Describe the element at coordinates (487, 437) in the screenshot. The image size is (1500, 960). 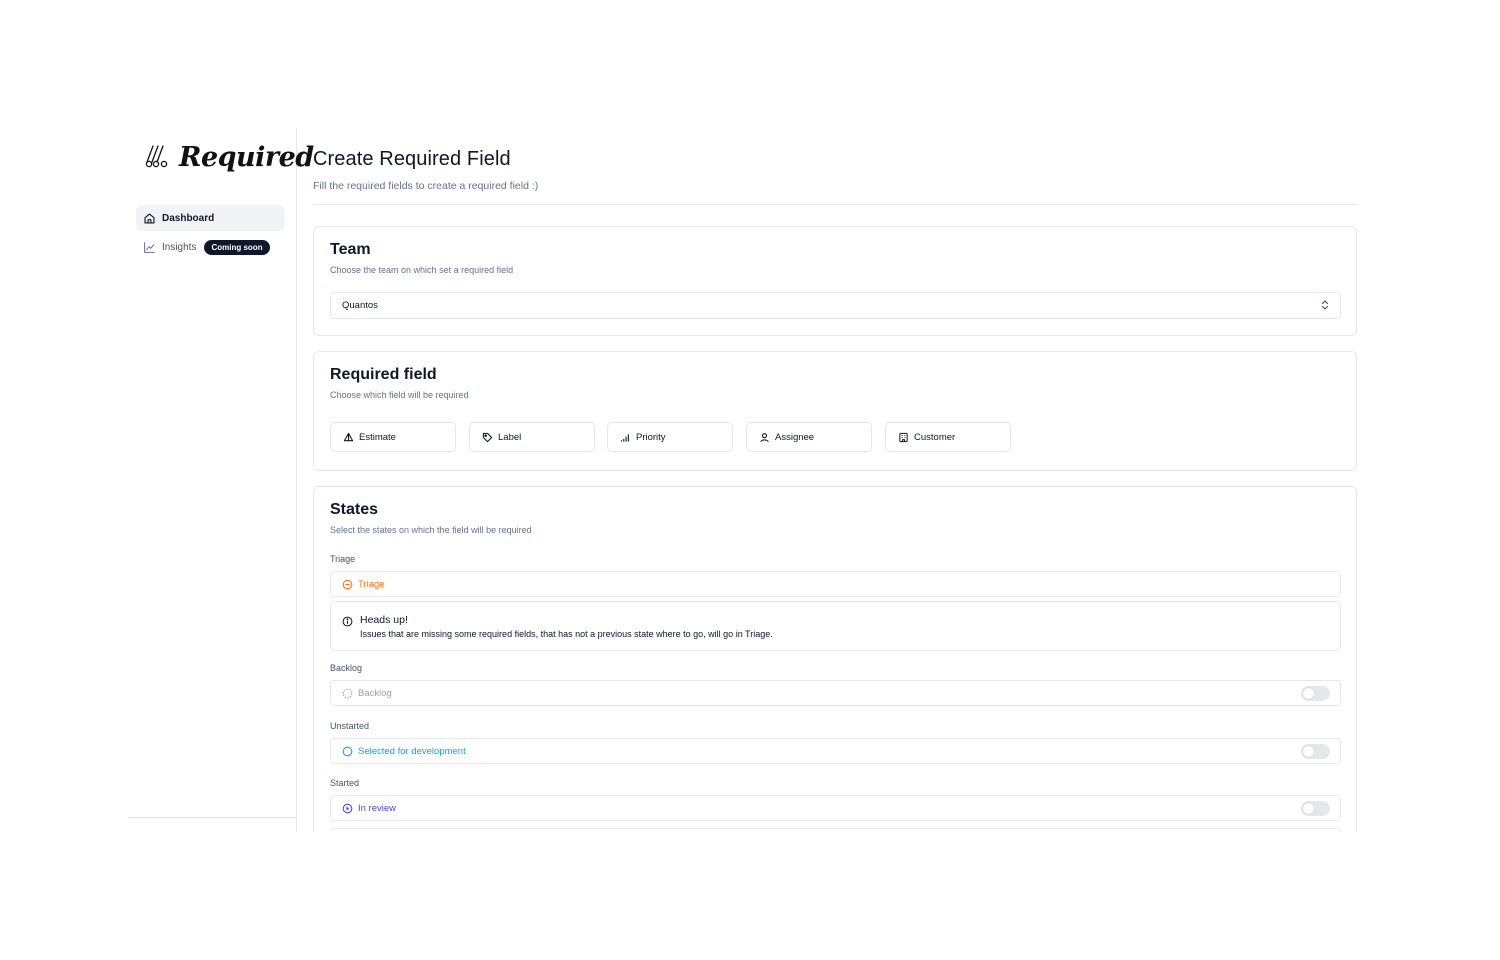
I see `tag-icon` at that location.